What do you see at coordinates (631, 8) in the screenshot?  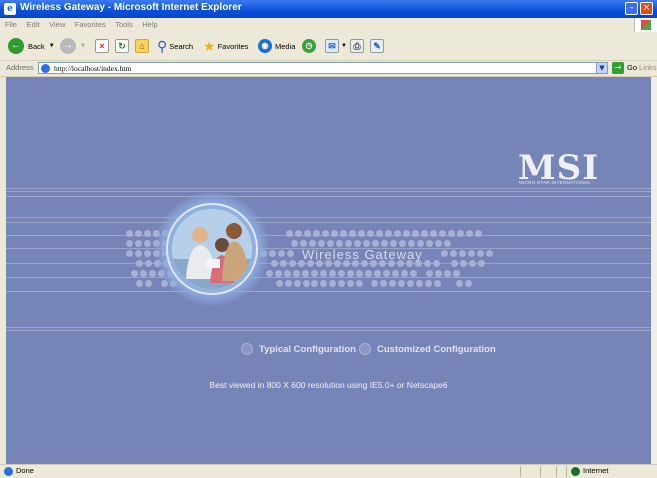 I see `minimize-button: –` at bounding box center [631, 8].